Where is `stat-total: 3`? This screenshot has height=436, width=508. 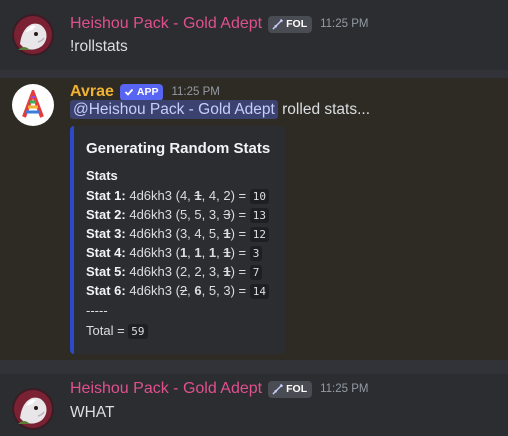 stat-total: 3 is located at coordinates (256, 253).